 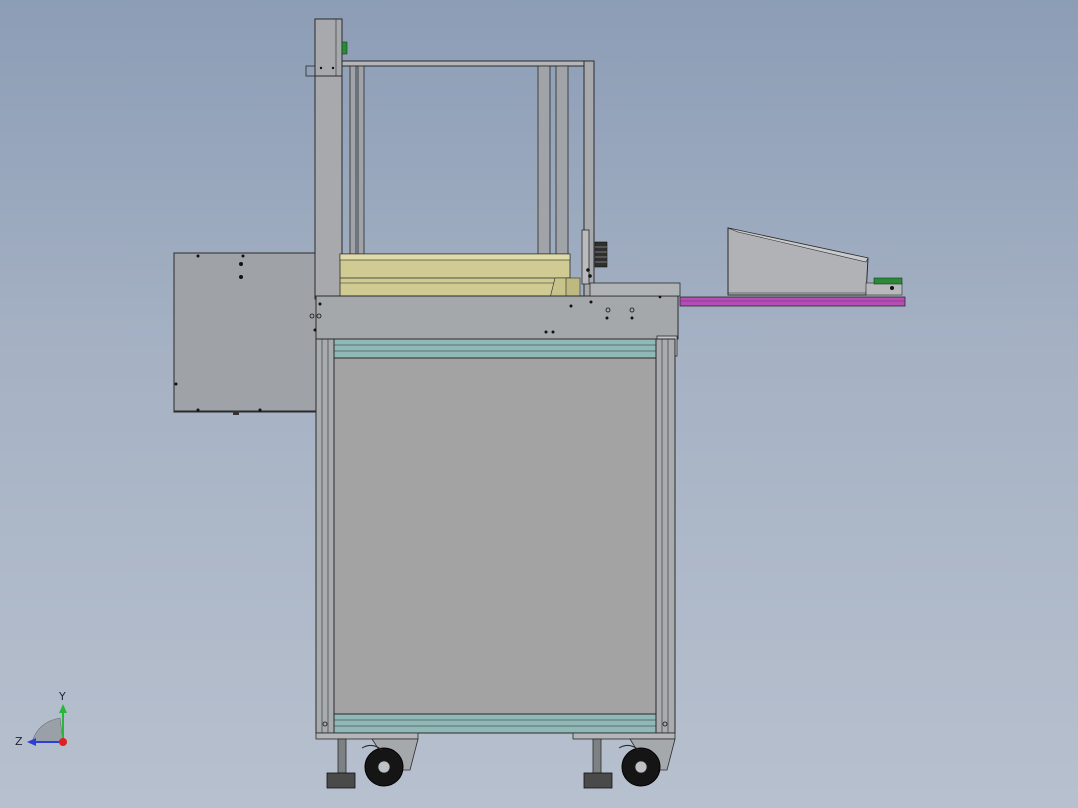 I want to click on y-axis-label: Y, so click(x=62, y=696).